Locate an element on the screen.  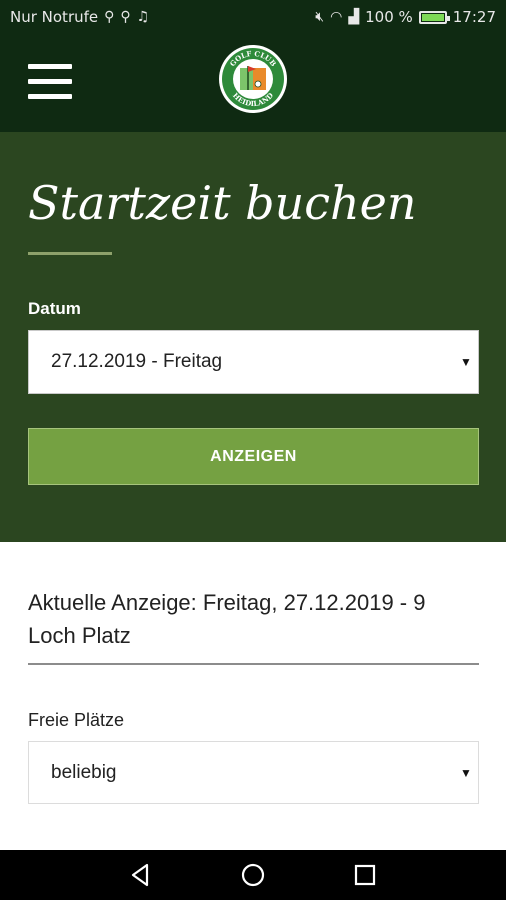
system-nav-bar is located at coordinates (253, 875).